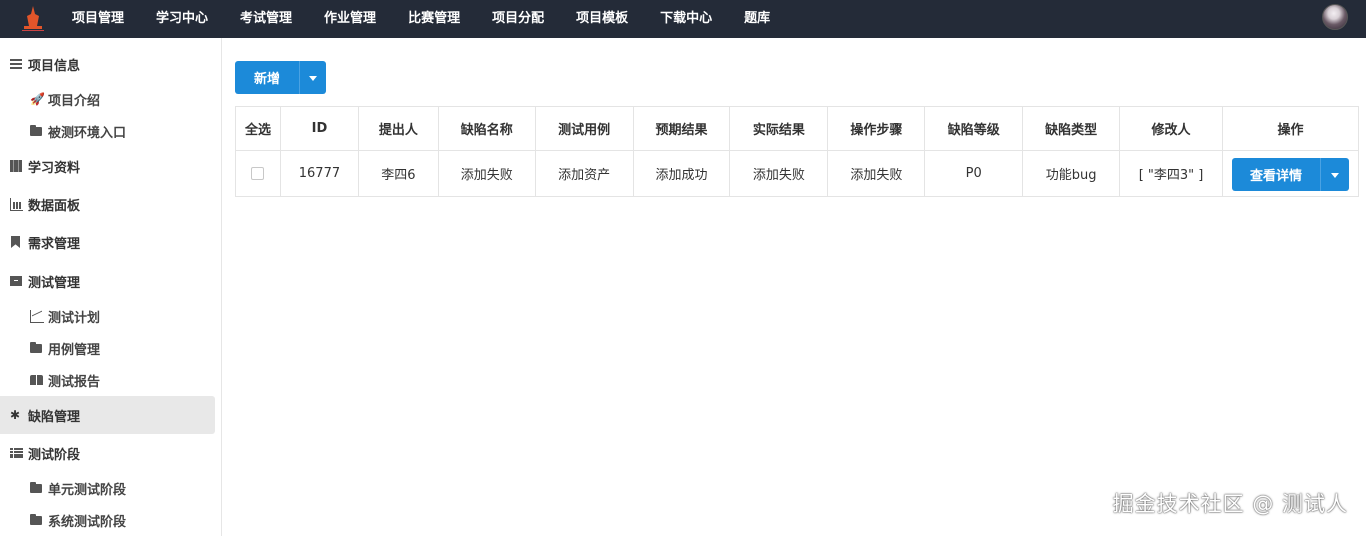 The image size is (1366, 538). What do you see at coordinates (17, 242) in the screenshot?
I see `bookmark-icon` at bounding box center [17, 242].